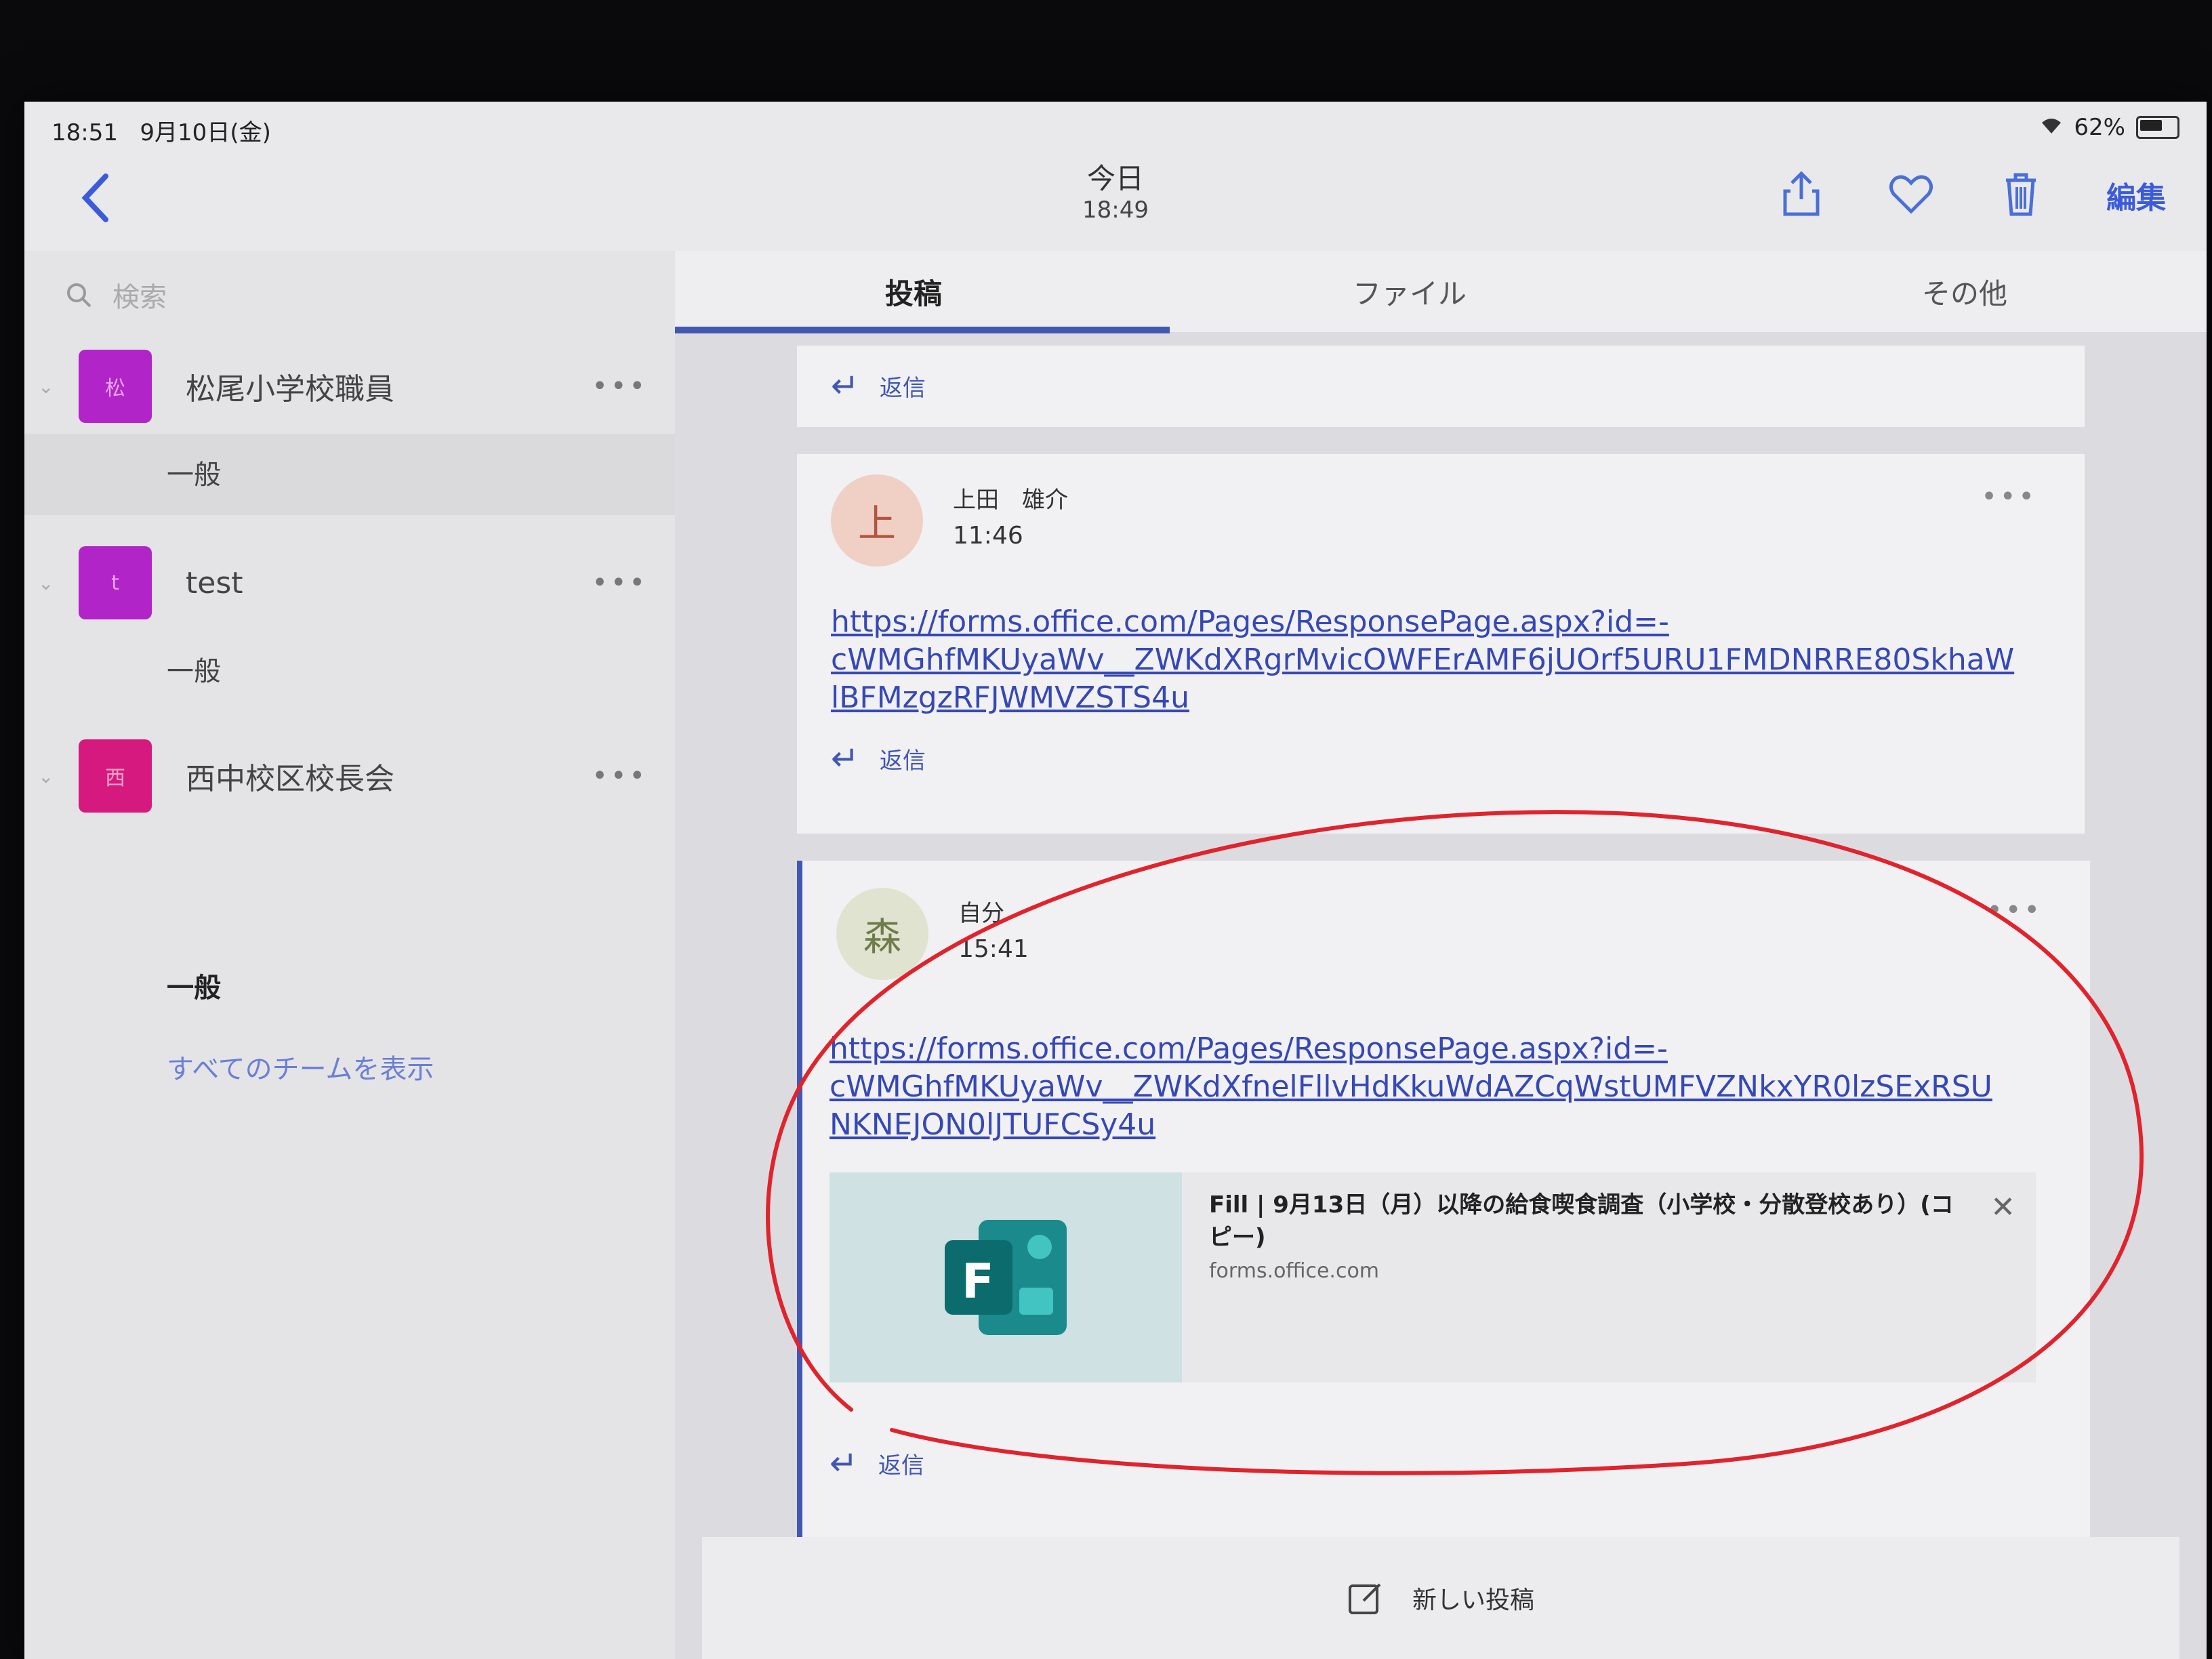  I want to click on preview-domain: forms.office.com, so click(1294, 1271).